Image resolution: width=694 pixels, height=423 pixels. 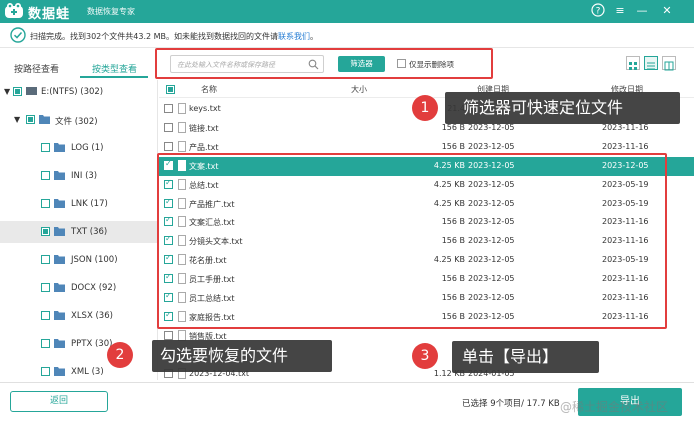 What do you see at coordinates (89, 232) in the screenshot?
I see `tree-label: TXT (36)` at bounding box center [89, 232].